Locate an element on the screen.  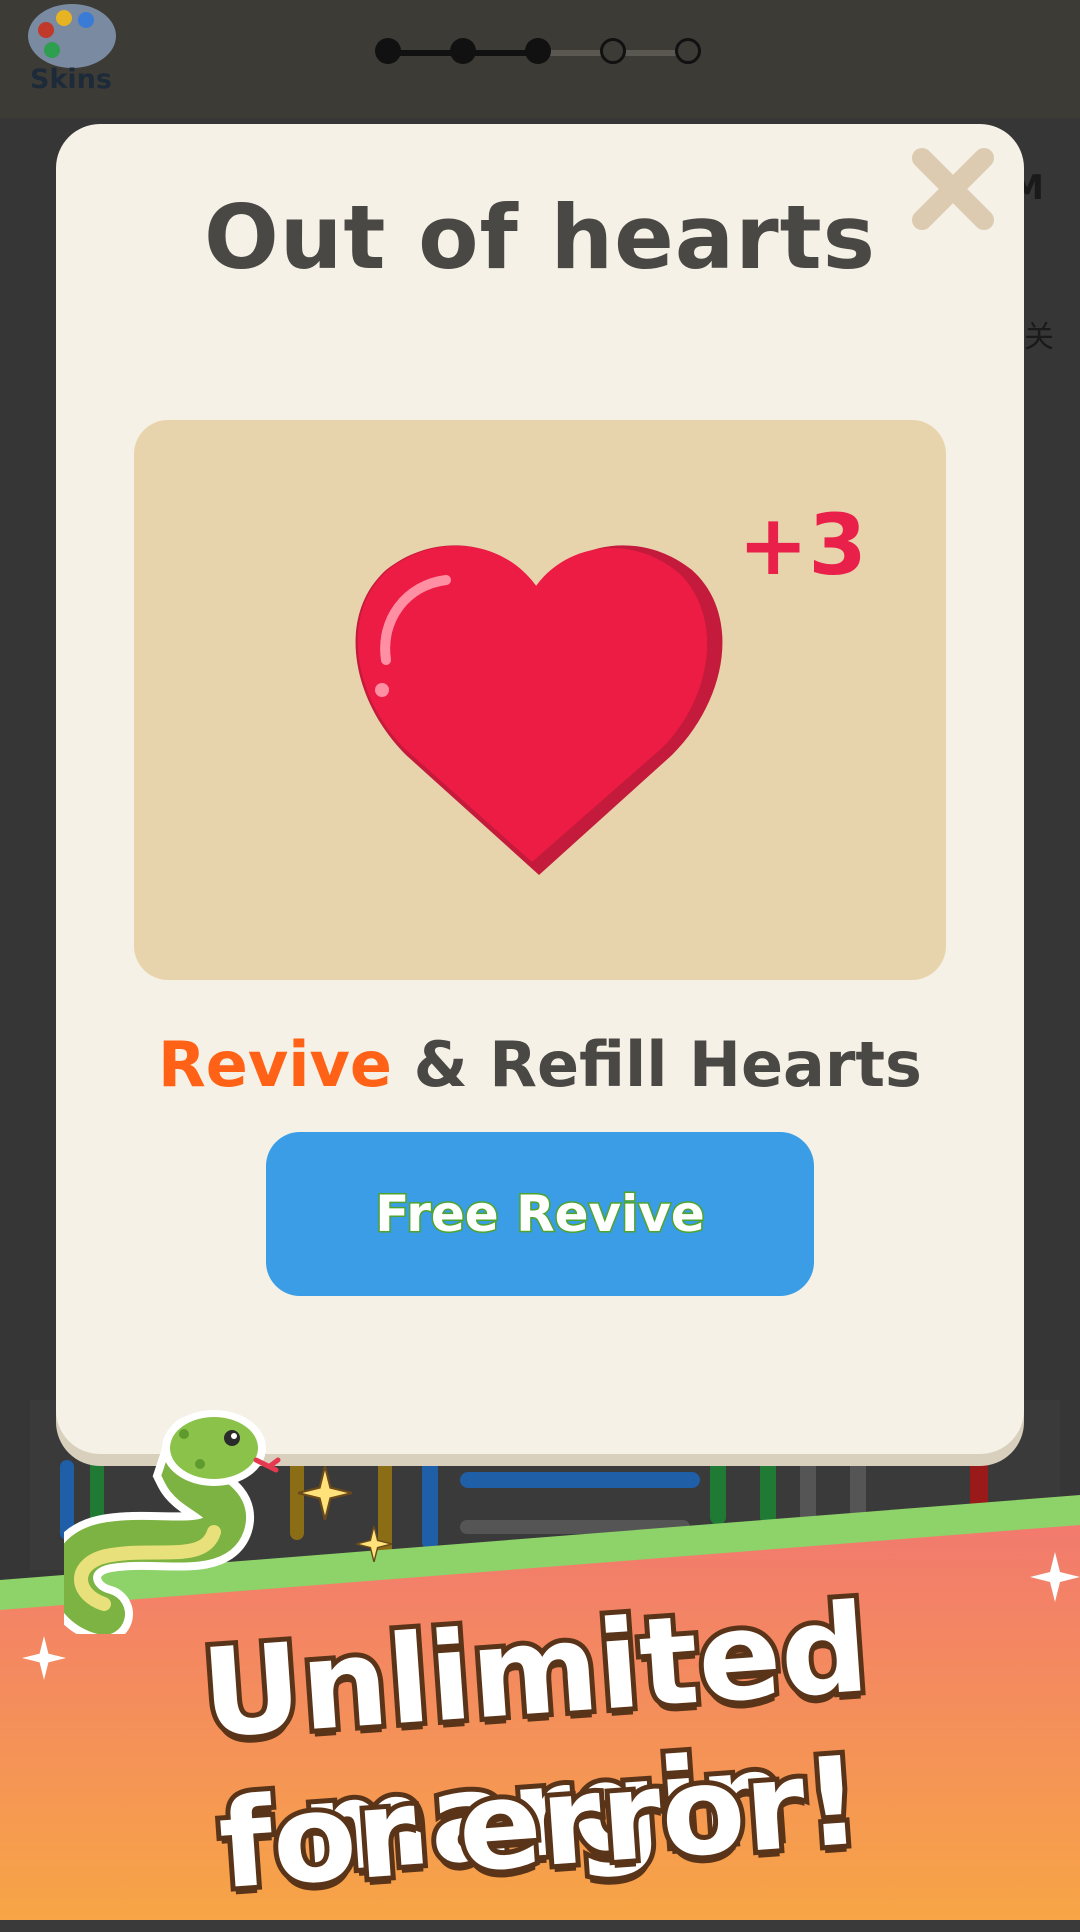
revive-highlight: Revive is located at coordinates (275, 1064).